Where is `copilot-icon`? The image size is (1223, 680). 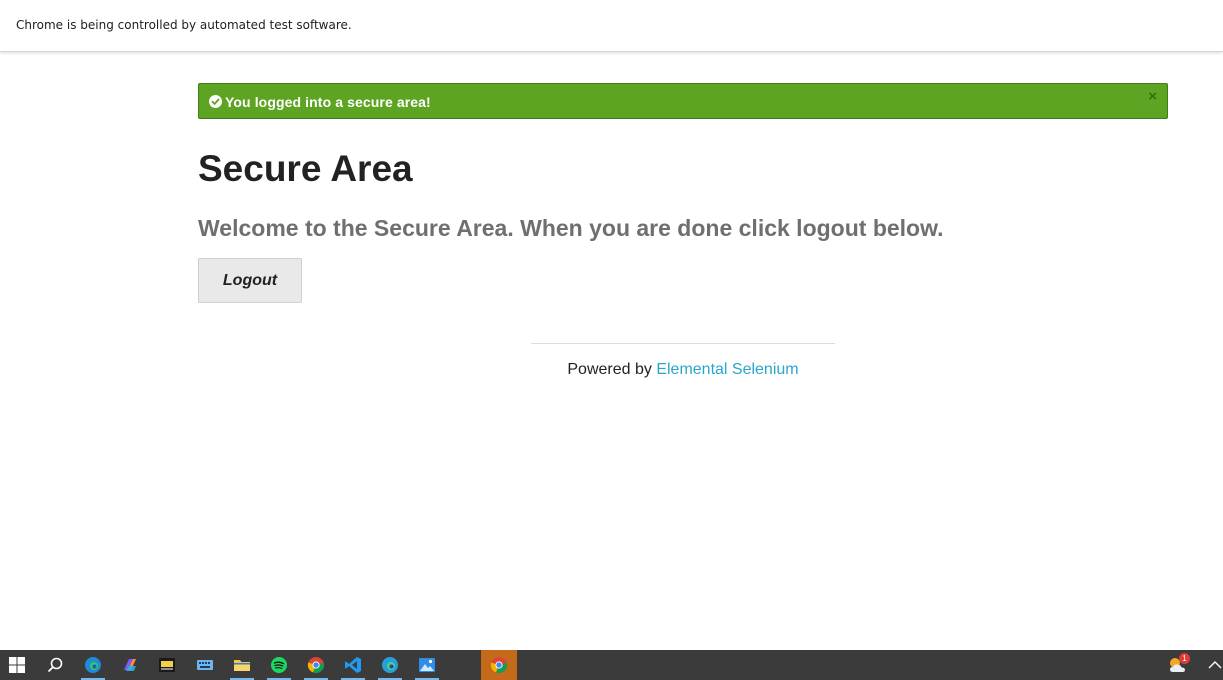 copilot-icon is located at coordinates (130, 665).